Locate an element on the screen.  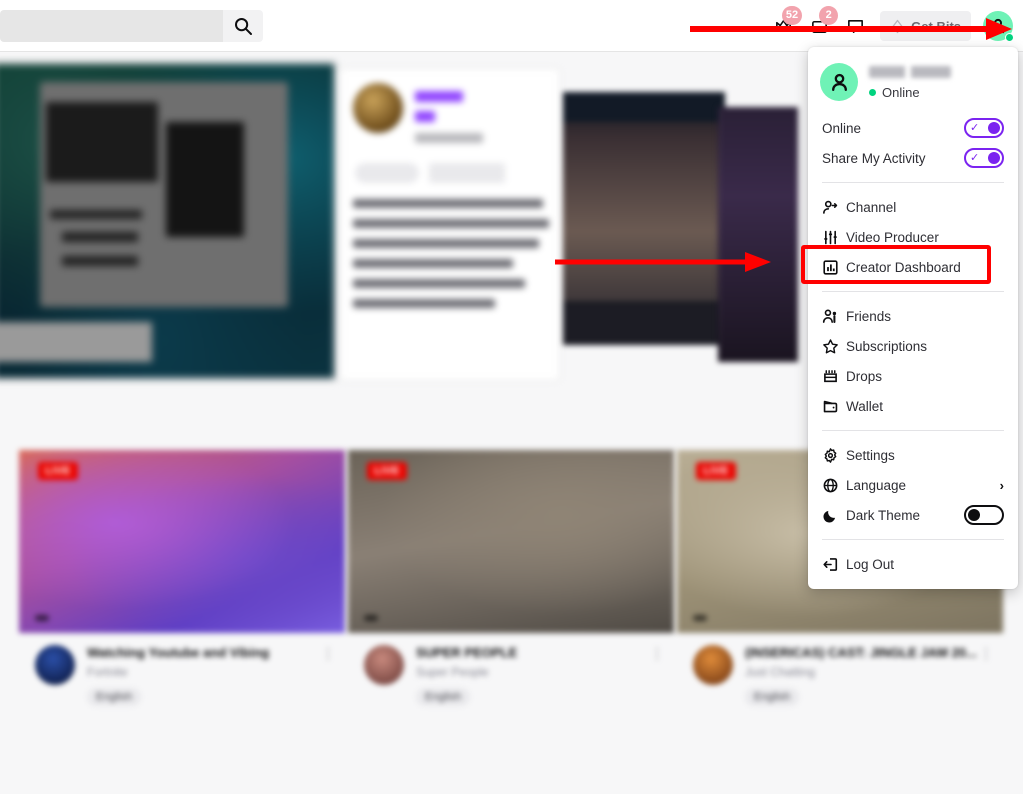
menu-label-video-producer: Video Producer is located at coordinates (892, 237).